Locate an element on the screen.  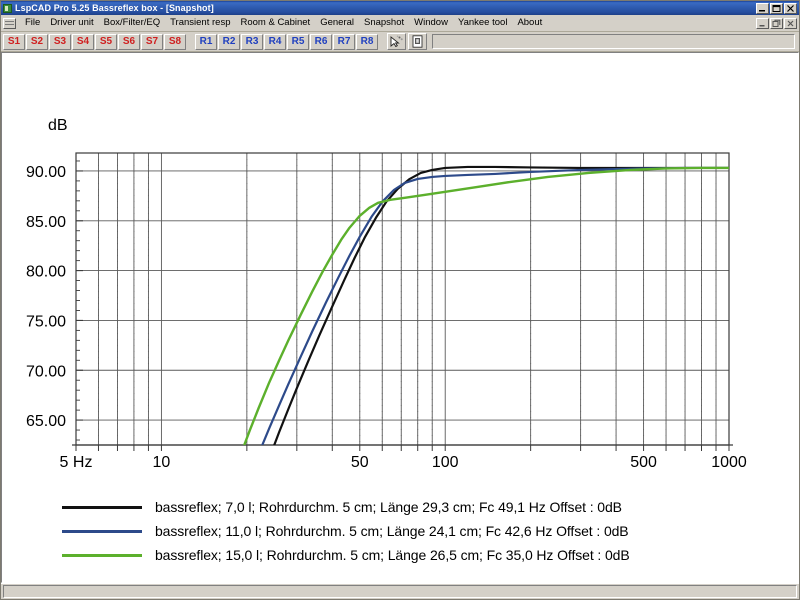
x-axis-tick-label: 1000 is located at coordinates (729, 462).